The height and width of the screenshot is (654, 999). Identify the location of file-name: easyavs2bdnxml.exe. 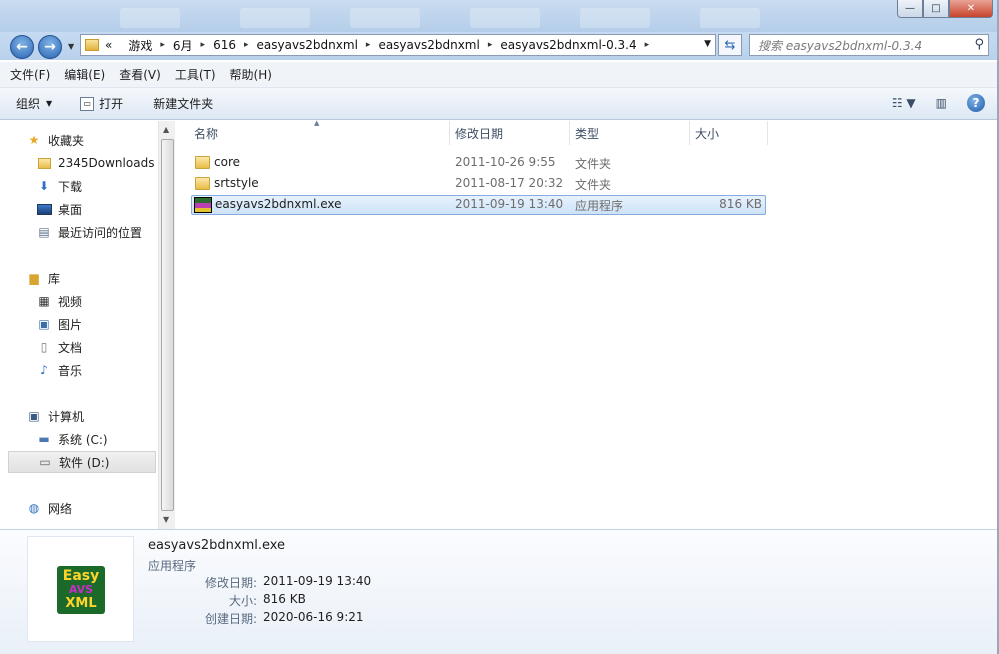
(278, 204).